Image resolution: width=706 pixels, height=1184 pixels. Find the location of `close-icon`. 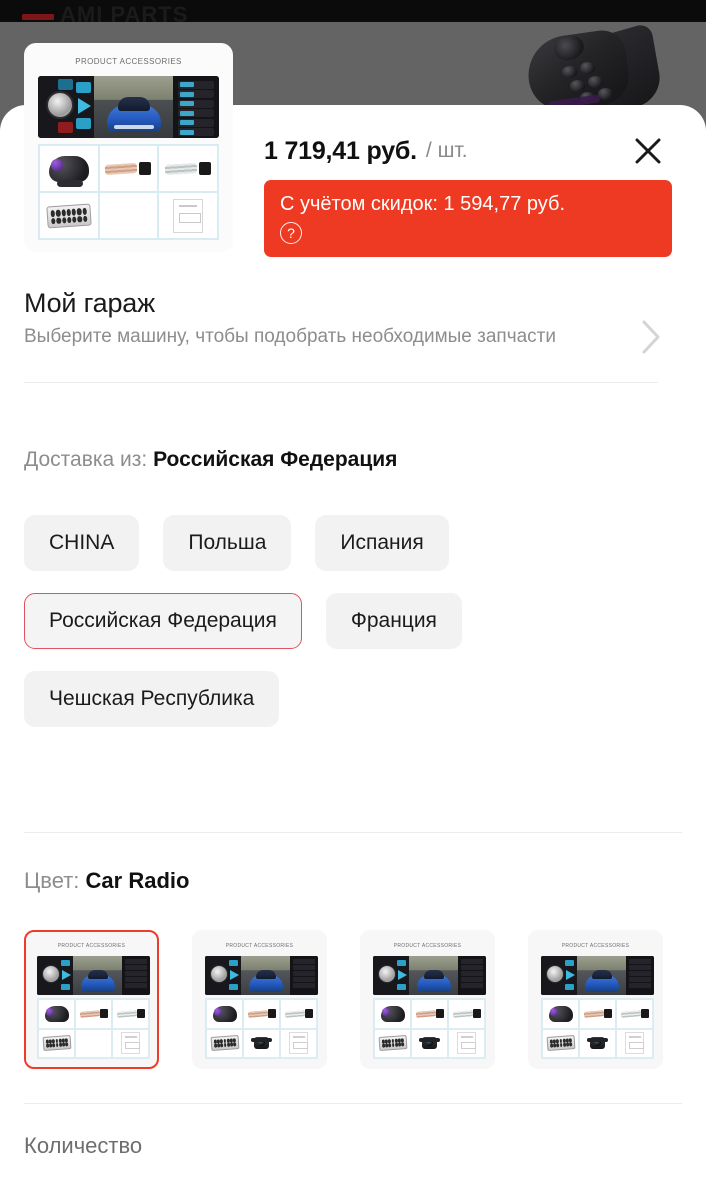

close-icon is located at coordinates (648, 151).